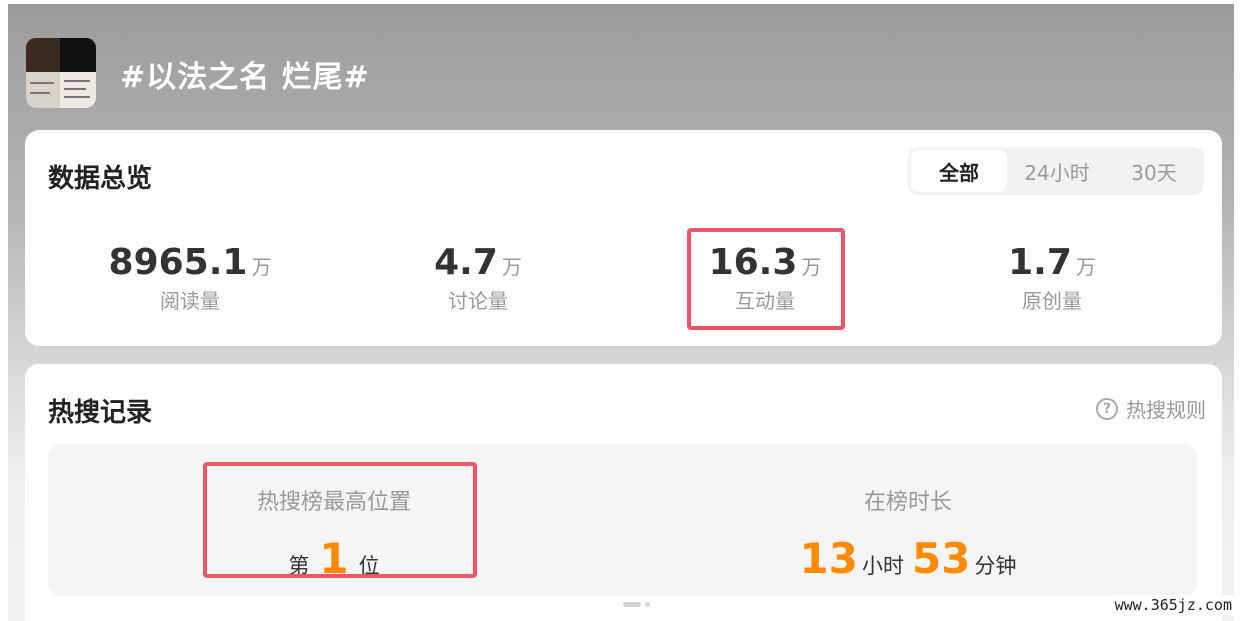 The width and height of the screenshot is (1242, 621). I want to click on stat-value: 4.7, so click(466, 262).